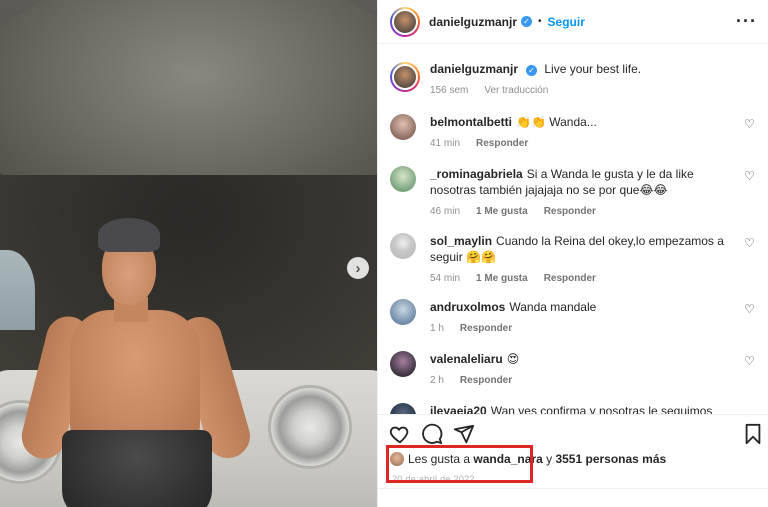 The width and height of the screenshot is (768, 507). Describe the element at coordinates (575, 370) in the screenshot. I see `comment-item: valenaleliaru 😍 2 h Responder ♡` at that location.